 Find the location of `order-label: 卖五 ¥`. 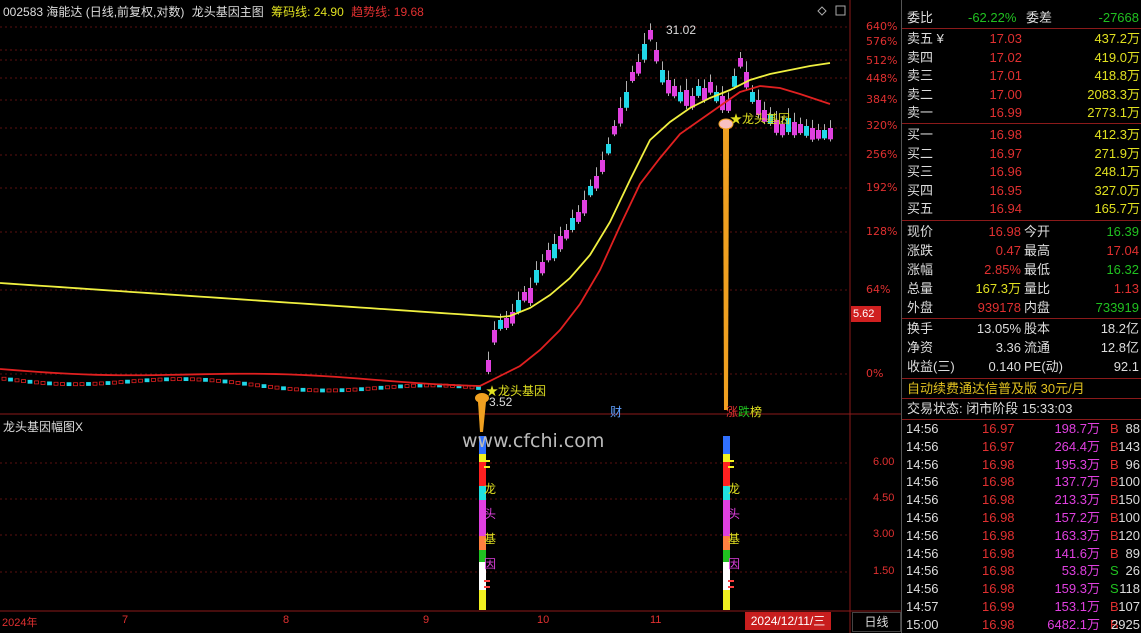

order-label: 卖五 ¥ is located at coordinates (925, 38).